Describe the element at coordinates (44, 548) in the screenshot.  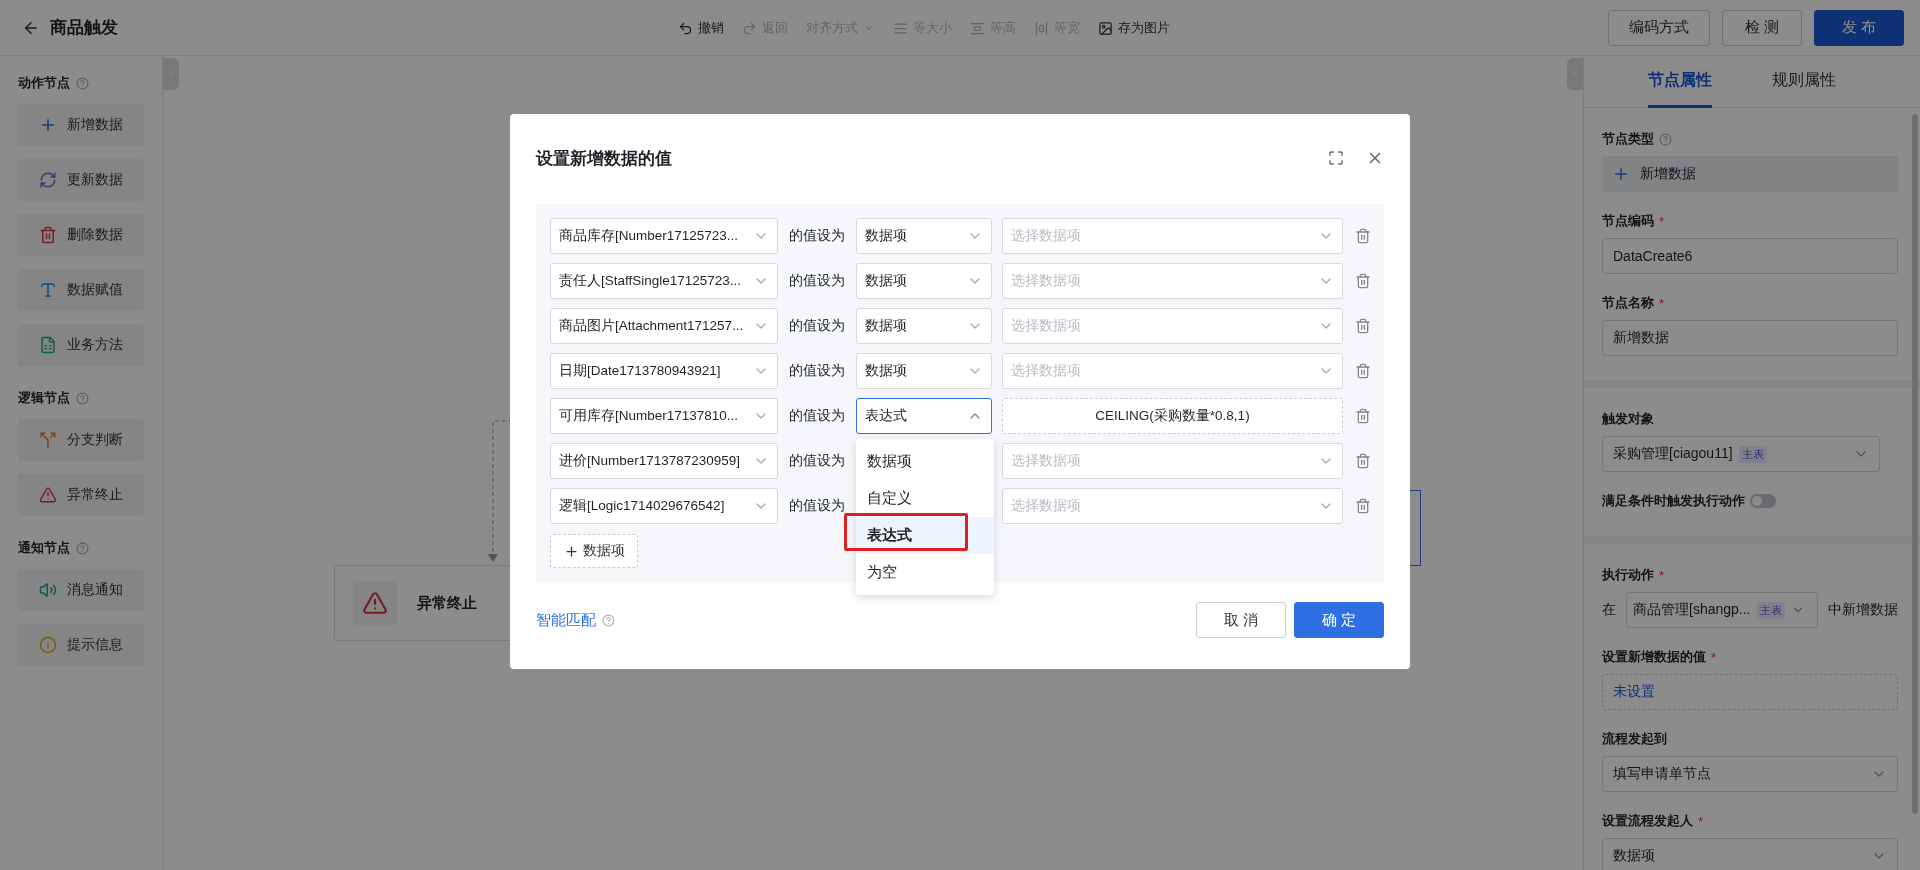
I see `group-title: 通知节点` at that location.